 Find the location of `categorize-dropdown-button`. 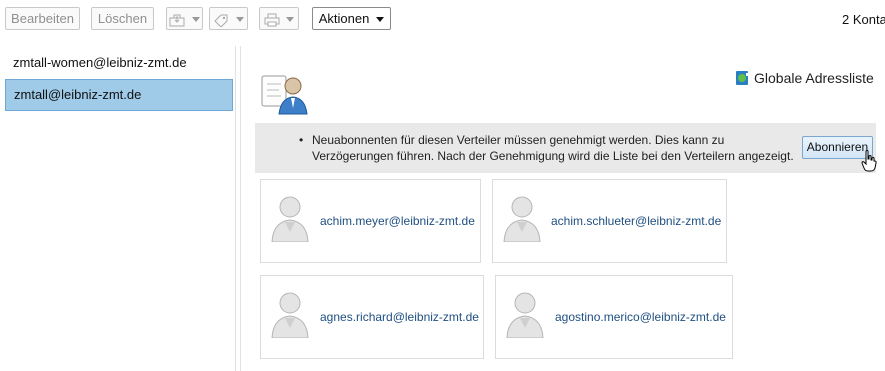

categorize-dropdown-button is located at coordinates (228, 18).